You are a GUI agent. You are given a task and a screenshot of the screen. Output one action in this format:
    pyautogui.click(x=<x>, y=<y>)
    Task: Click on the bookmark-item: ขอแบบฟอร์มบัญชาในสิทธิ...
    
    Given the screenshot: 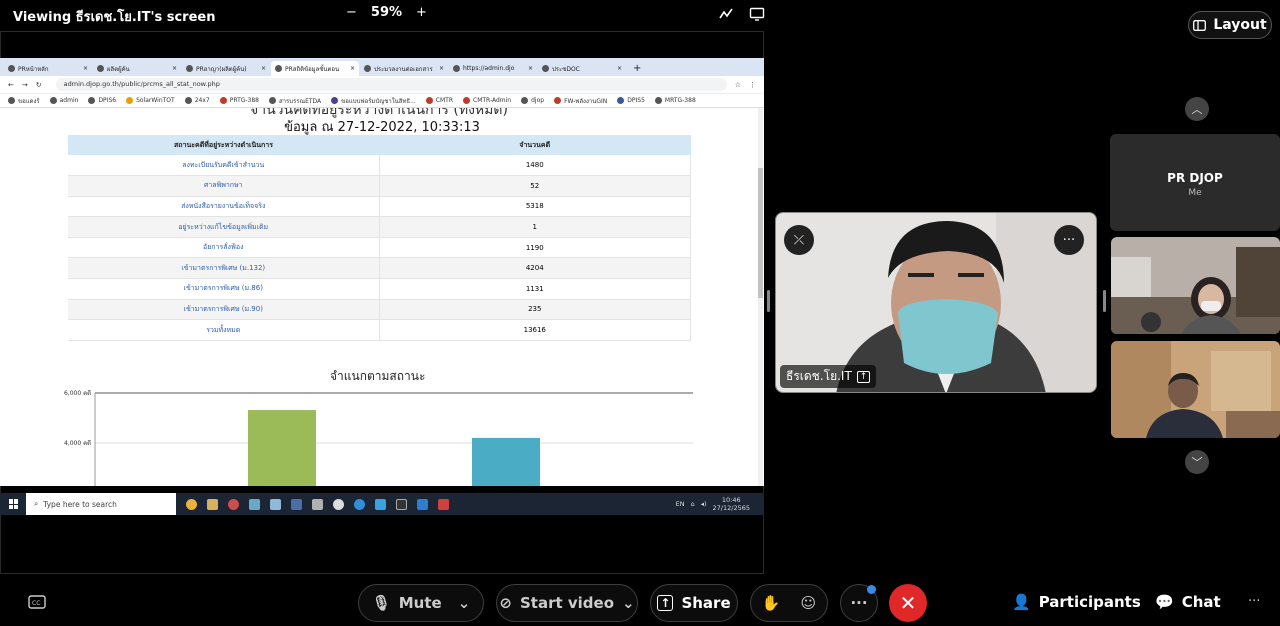 What is the action you would take?
    pyautogui.click(x=373, y=101)
    